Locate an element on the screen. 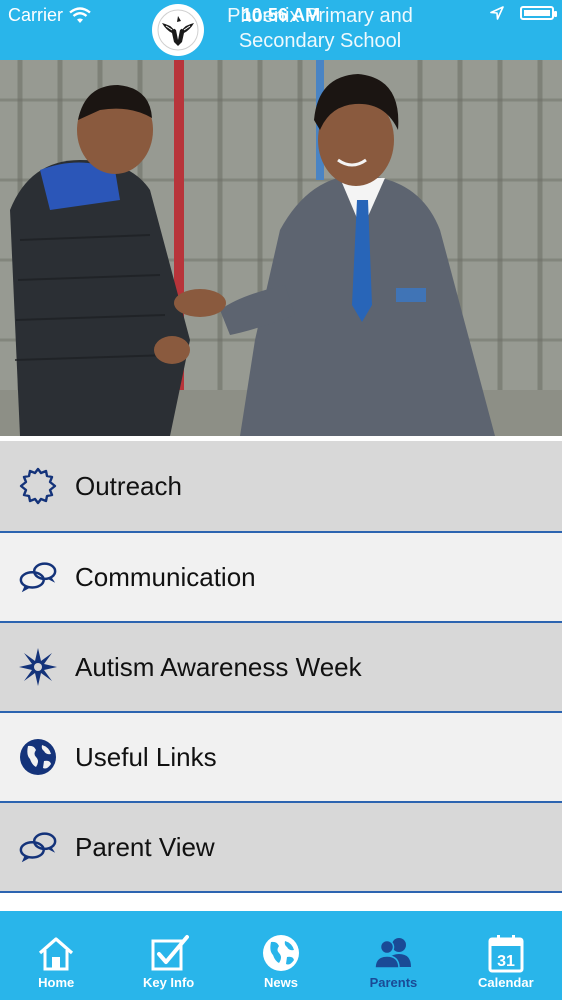  school-logo is located at coordinates (178, 30).